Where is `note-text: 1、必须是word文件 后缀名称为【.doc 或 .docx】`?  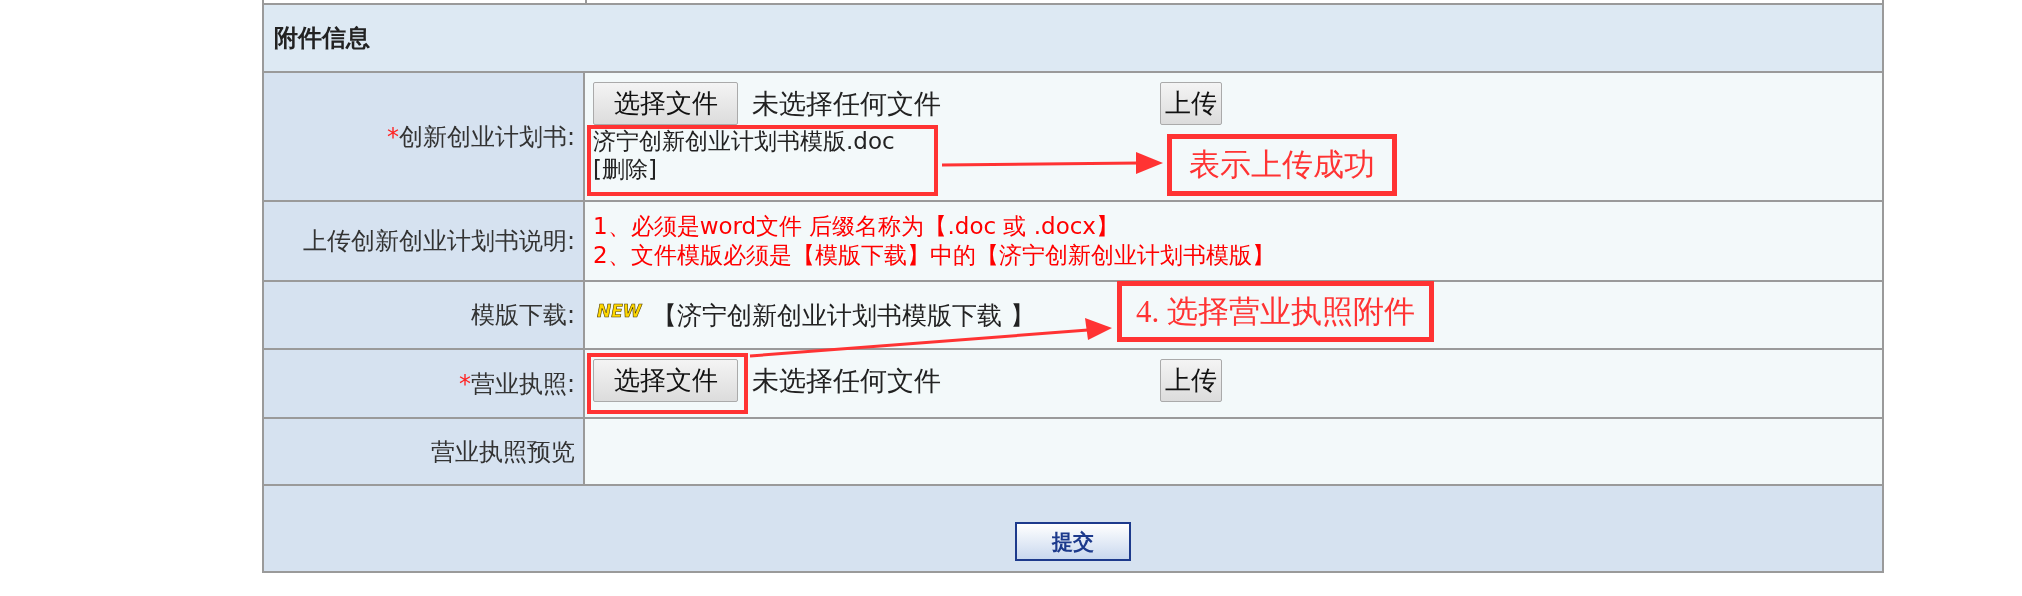
note-text: 1、必须是word文件 后缀名称为【.doc 或 .docx】 is located at coordinates (856, 226).